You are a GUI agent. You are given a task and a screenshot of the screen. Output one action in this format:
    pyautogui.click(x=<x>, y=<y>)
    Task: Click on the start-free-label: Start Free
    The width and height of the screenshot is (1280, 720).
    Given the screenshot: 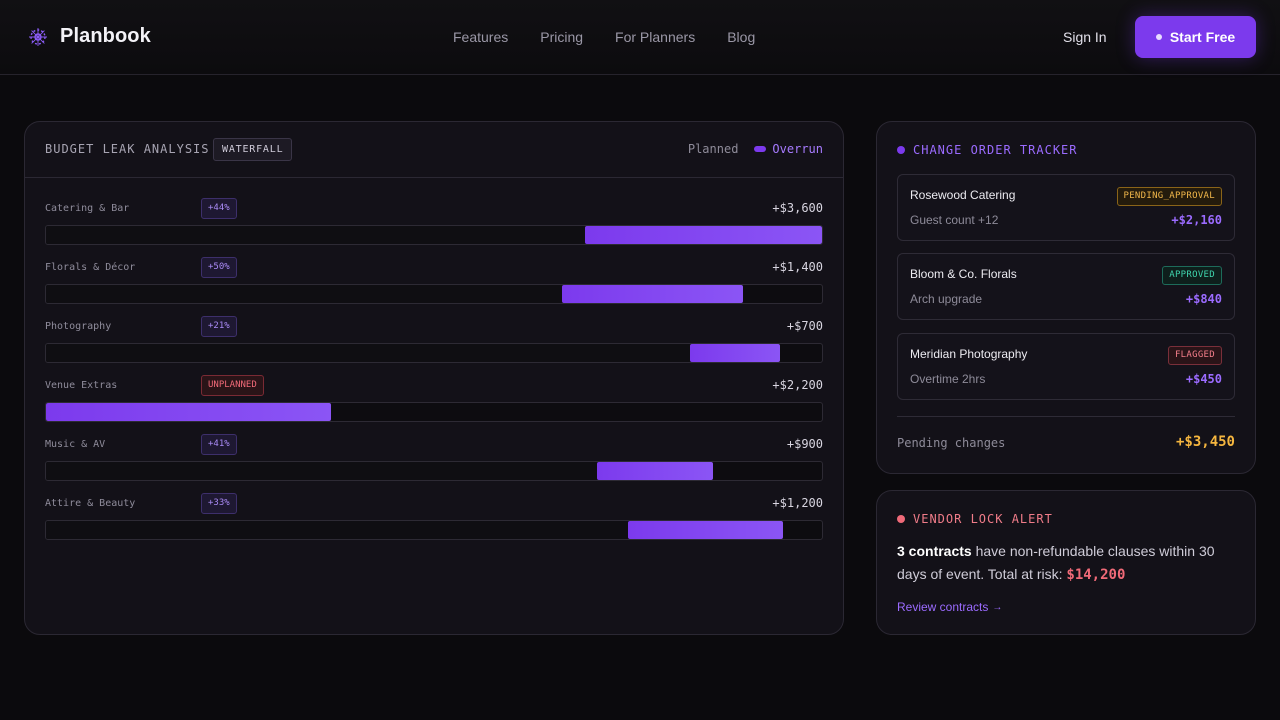 What is the action you would take?
    pyautogui.click(x=1202, y=37)
    